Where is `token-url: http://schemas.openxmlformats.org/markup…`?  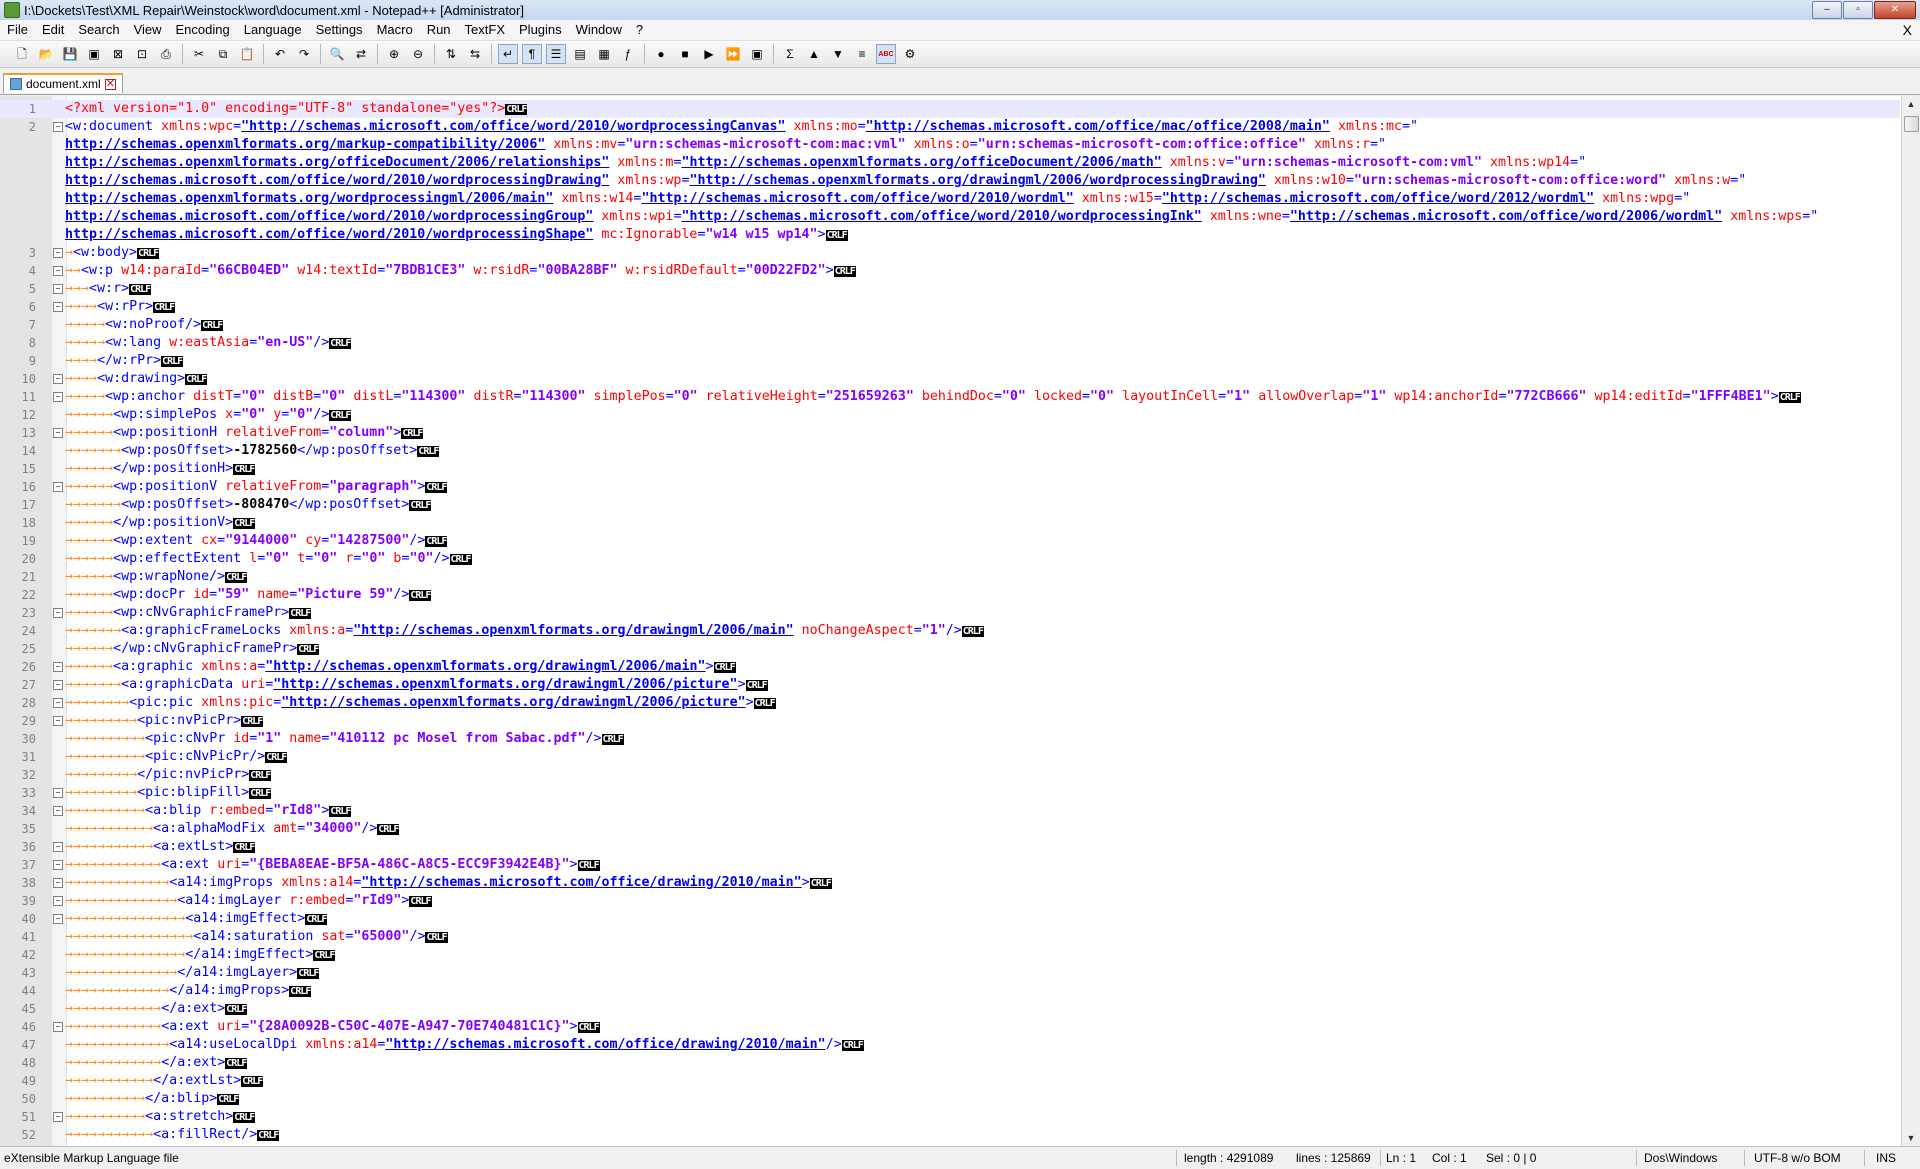 token-url: http://schemas.openxmlformats.org/markup… is located at coordinates (305, 144).